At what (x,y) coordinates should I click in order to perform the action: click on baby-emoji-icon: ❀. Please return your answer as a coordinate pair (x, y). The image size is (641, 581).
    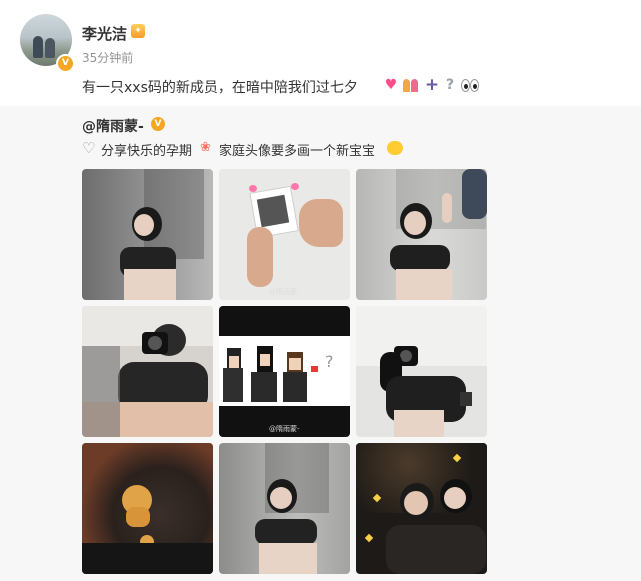
    Looking at the image, I should click on (205, 147).